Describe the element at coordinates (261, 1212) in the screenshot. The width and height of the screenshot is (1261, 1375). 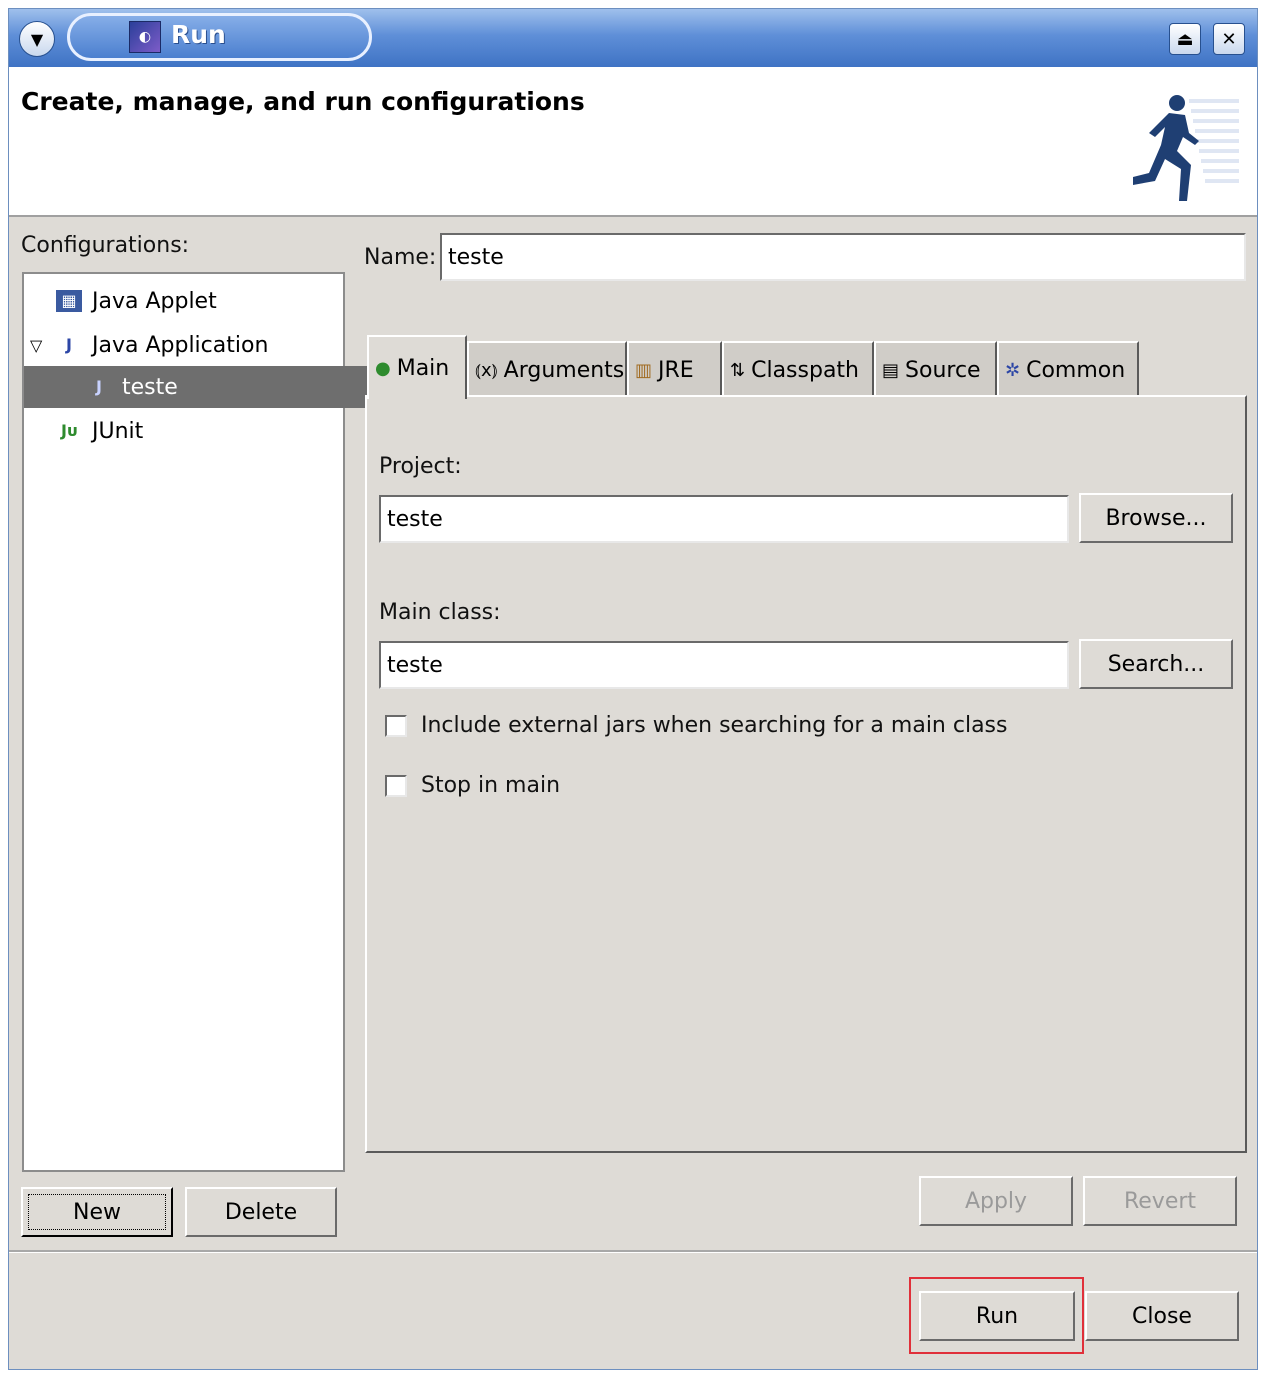
I see `delete-button: Delete` at that location.